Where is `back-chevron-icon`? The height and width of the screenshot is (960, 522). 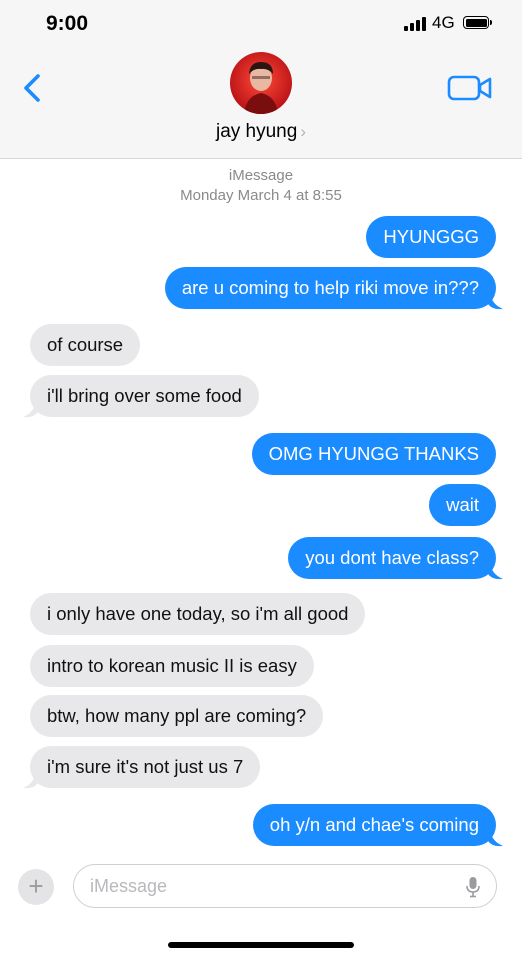
back-chevron-icon is located at coordinates (33, 88).